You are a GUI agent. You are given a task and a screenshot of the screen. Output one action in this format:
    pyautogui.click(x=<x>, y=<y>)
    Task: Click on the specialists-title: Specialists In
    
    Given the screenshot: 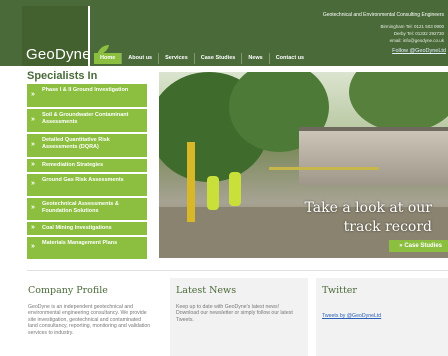 What is the action you would take?
    pyautogui.click(x=62, y=76)
    